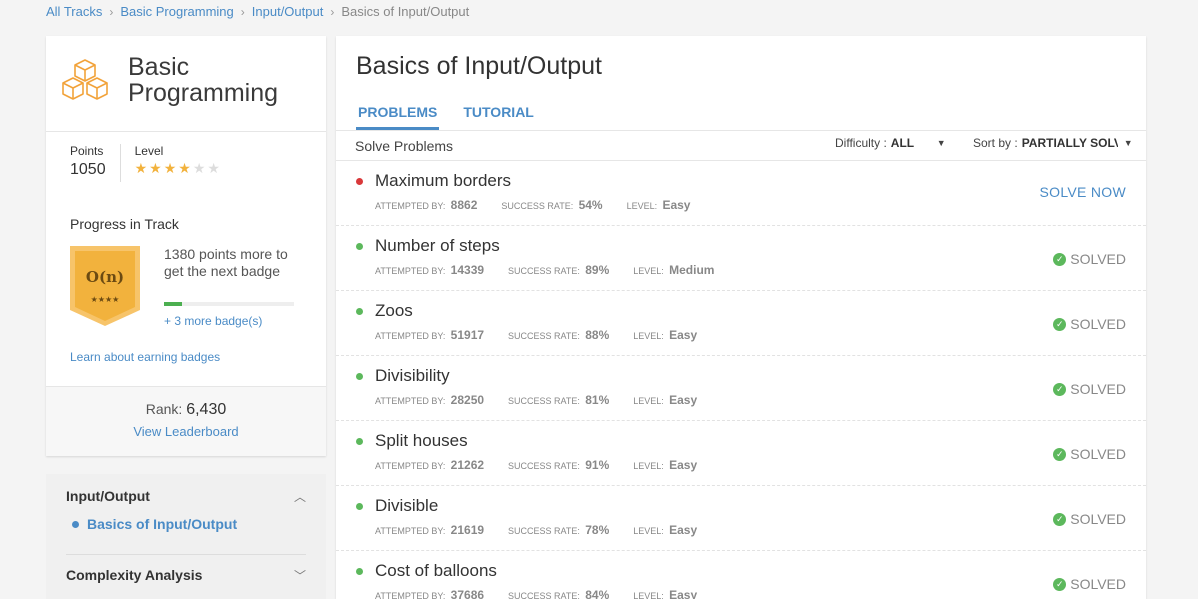  I want to click on more-badges-link: + 3 more badge(s), so click(213, 321).